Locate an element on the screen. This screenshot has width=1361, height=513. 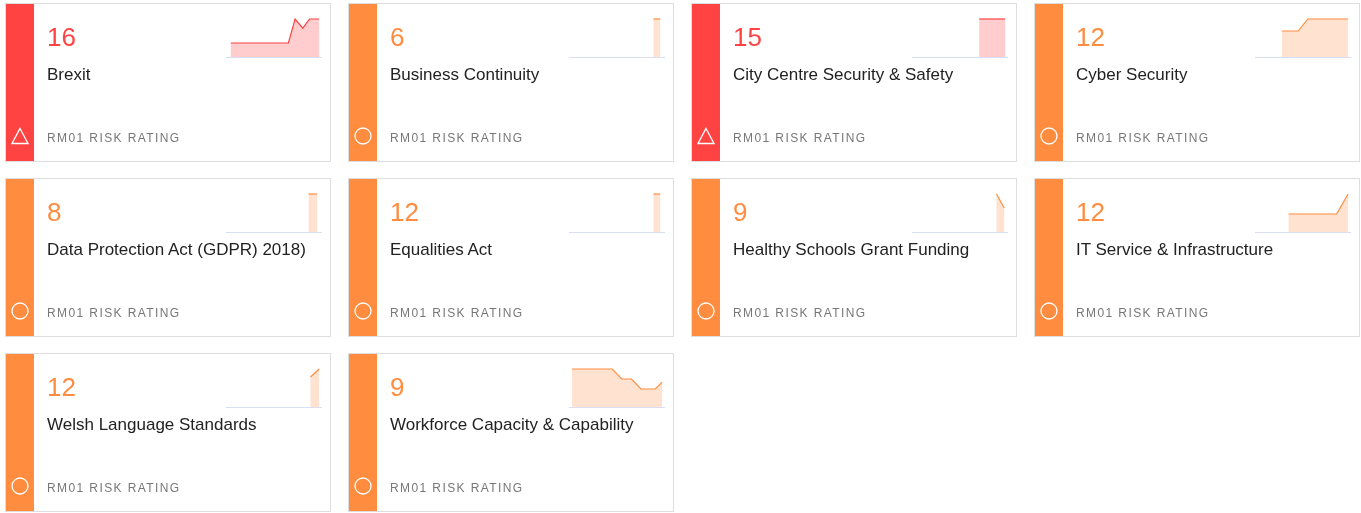
risk-title: Business Continuity is located at coordinates (465, 75).